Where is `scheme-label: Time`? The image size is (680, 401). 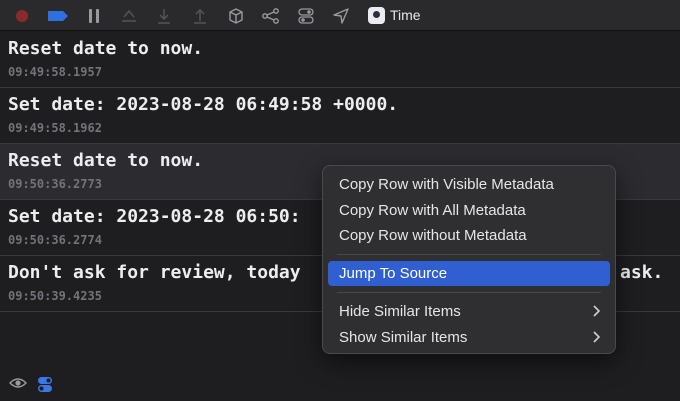
scheme-label: Time is located at coordinates (405, 15).